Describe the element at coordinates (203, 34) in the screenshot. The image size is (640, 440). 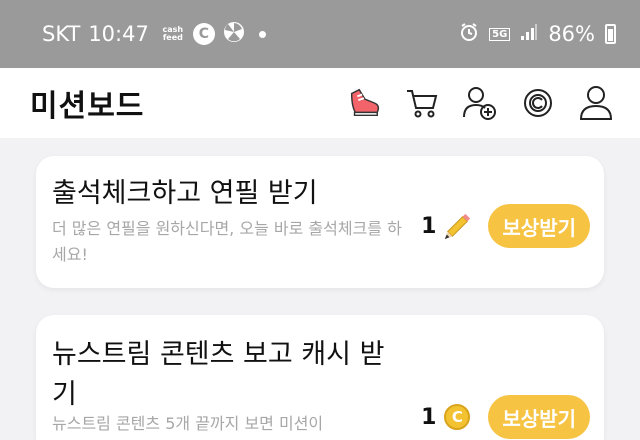
I see `coin-status-icon: C` at that location.